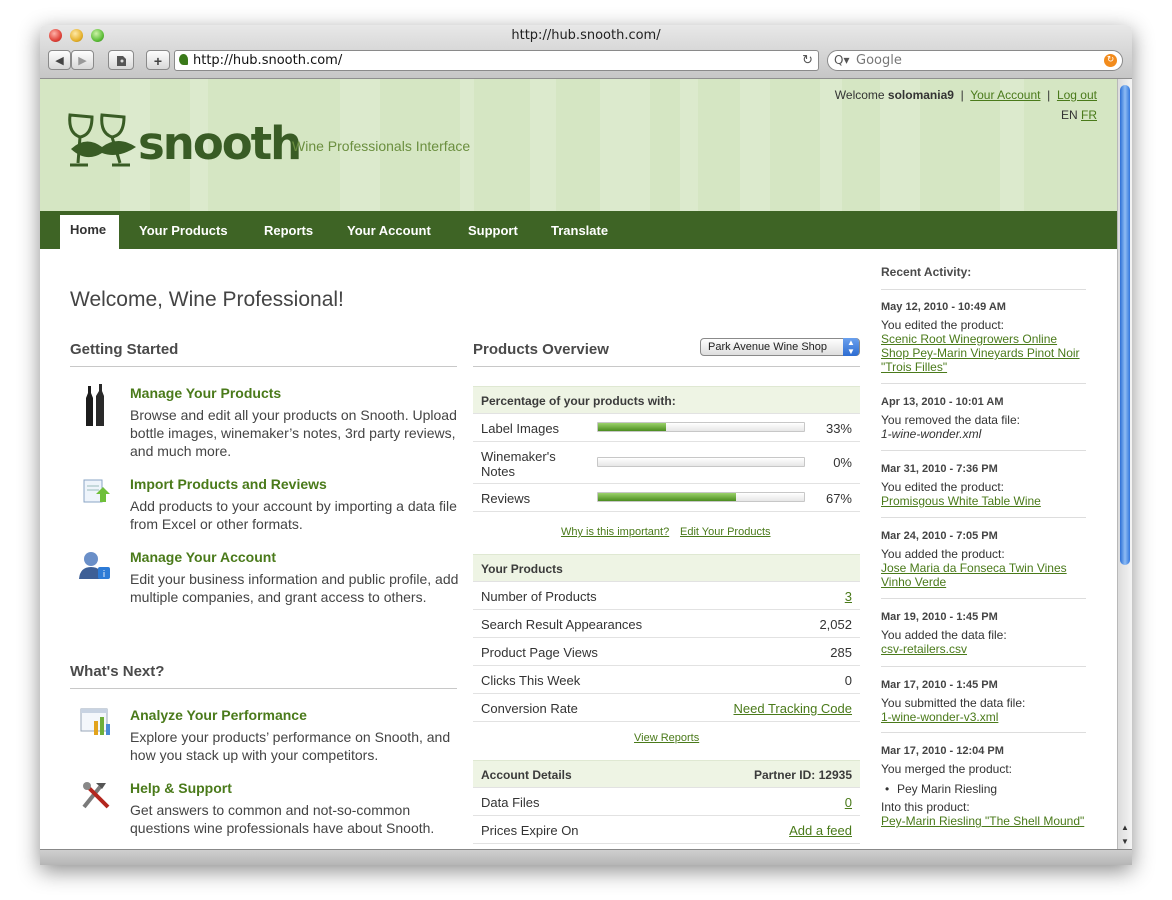 The image size is (1172, 900). I want to click on tab-your-account: Your Account, so click(389, 230).